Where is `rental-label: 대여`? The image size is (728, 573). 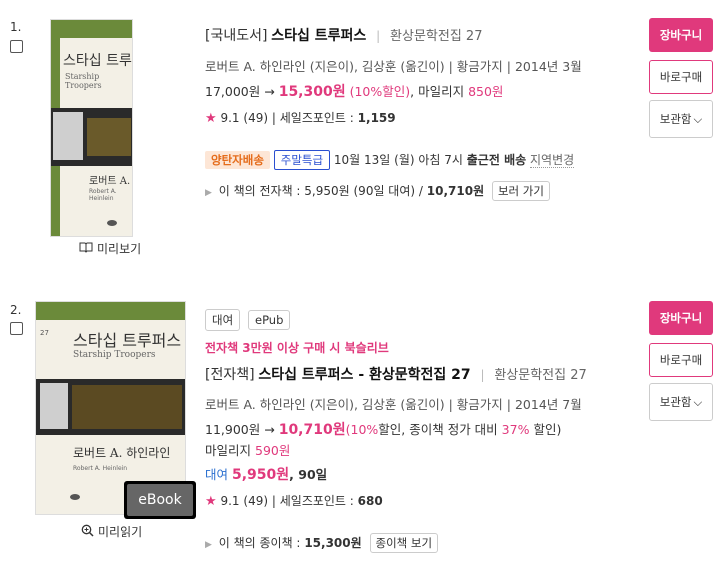
rental-label: 대여 is located at coordinates (217, 474).